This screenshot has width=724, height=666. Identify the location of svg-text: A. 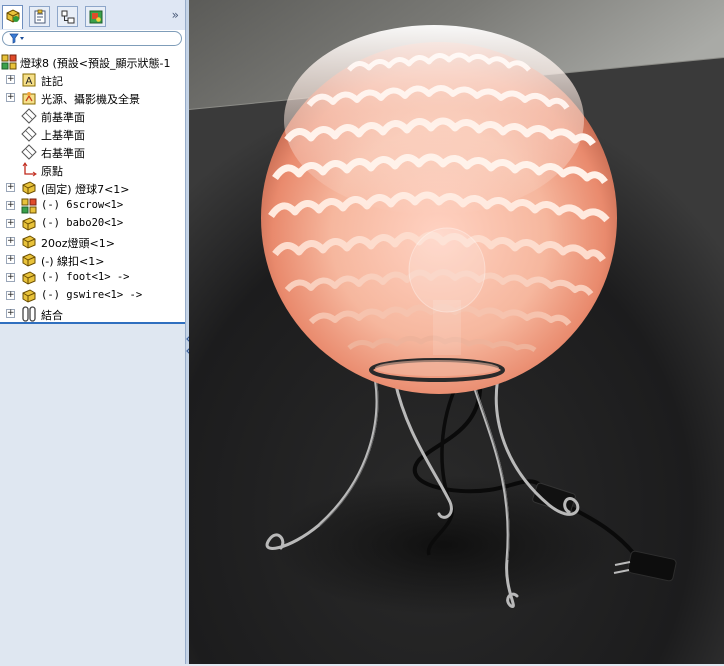
(29, 81).